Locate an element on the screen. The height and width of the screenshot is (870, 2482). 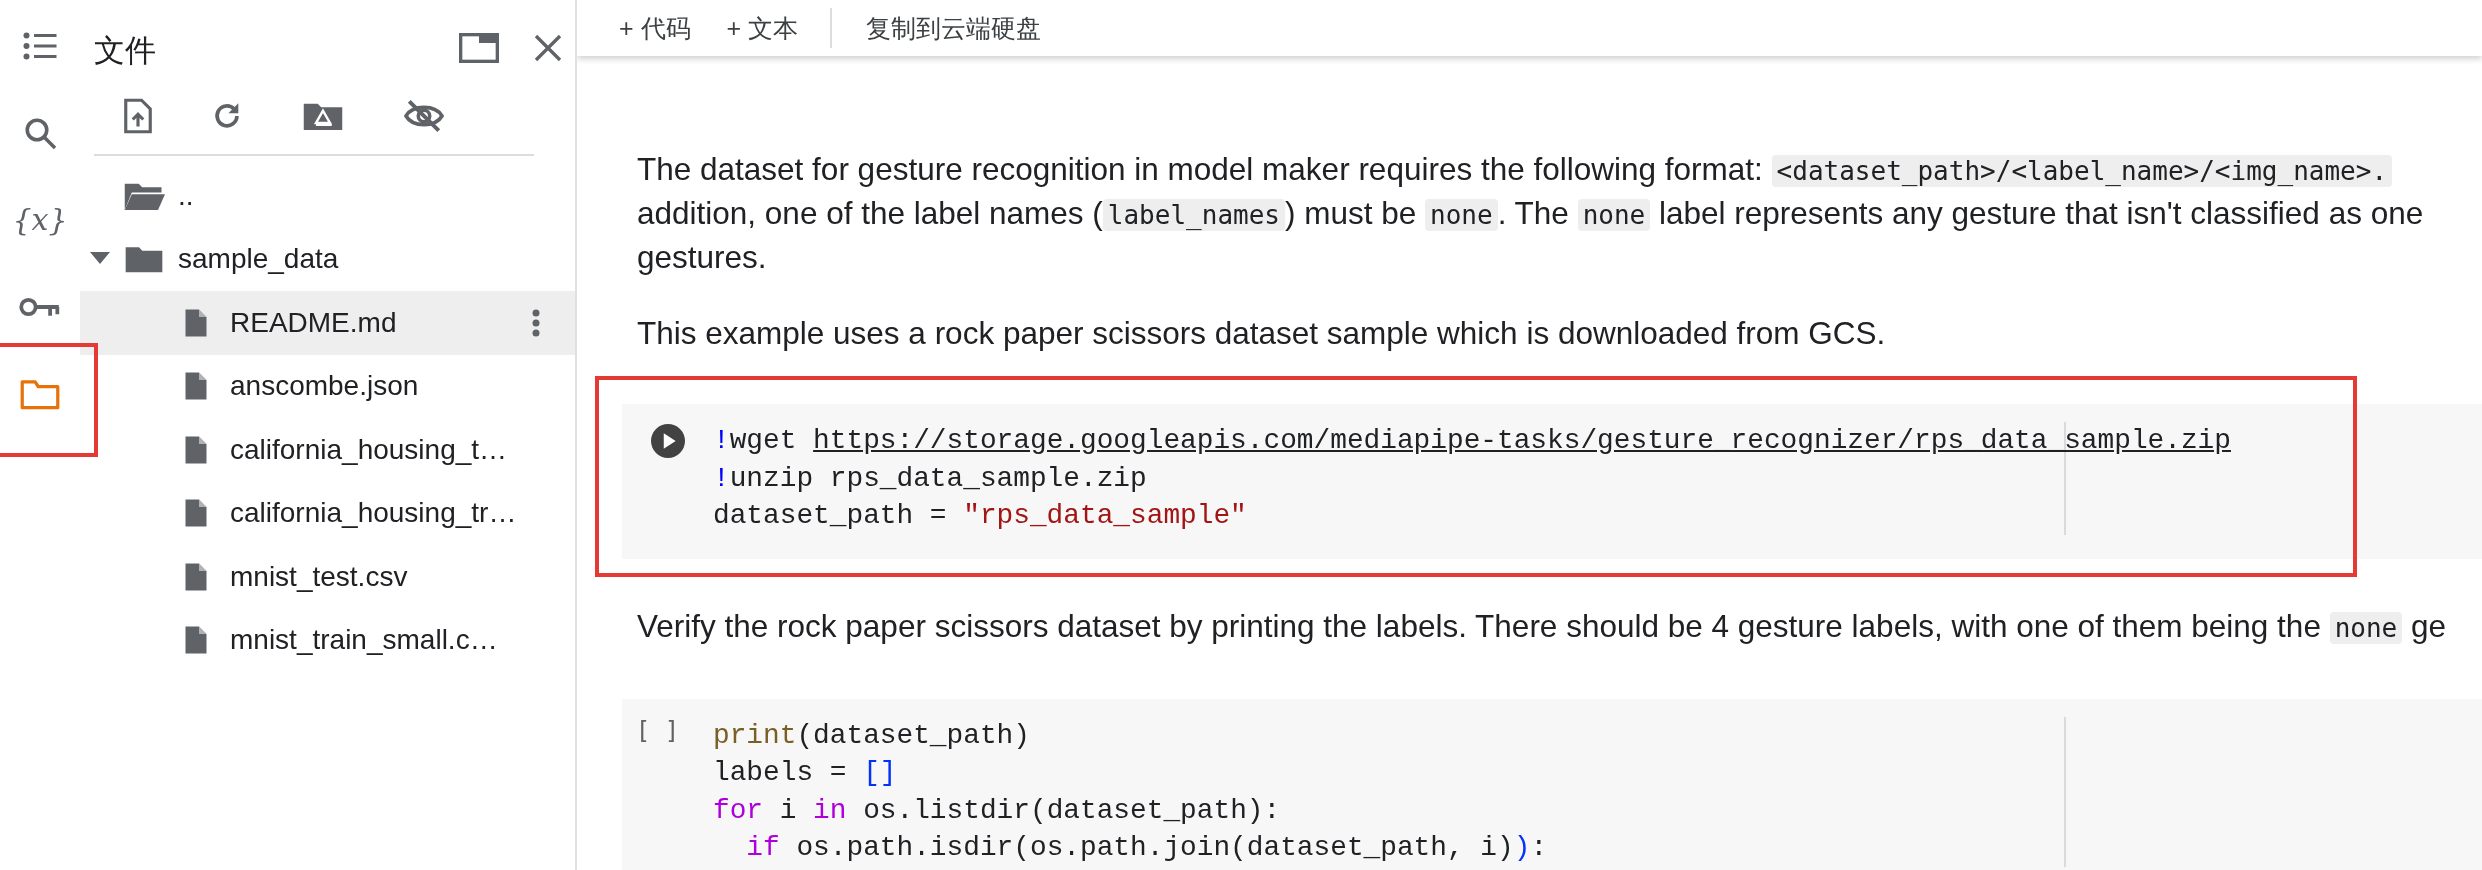
upload-file-icon is located at coordinates (138, 116).